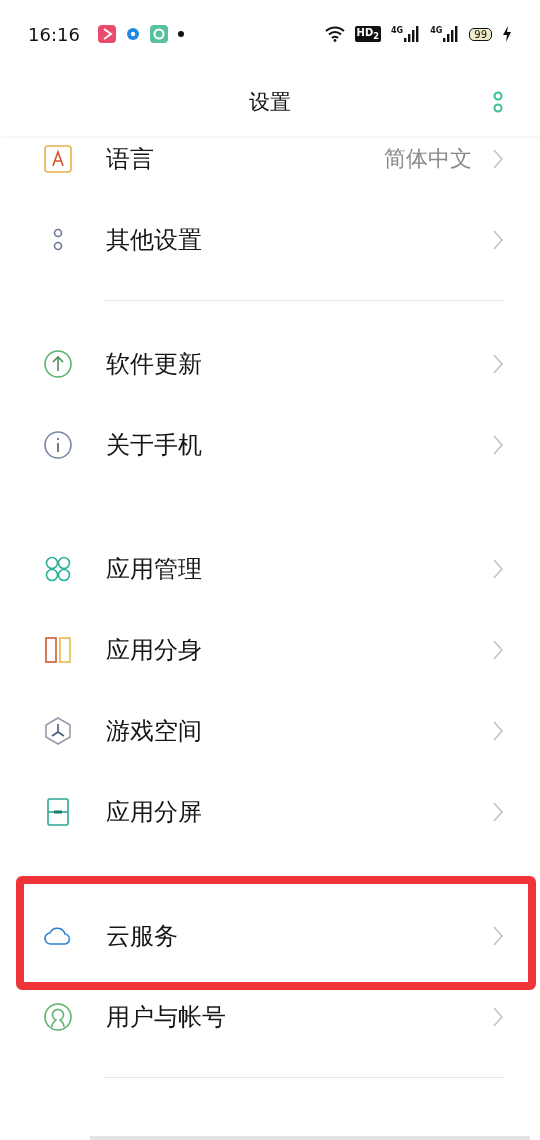 This screenshot has height=1140, width=540. I want to click on hexagon-icon, so click(58, 730).